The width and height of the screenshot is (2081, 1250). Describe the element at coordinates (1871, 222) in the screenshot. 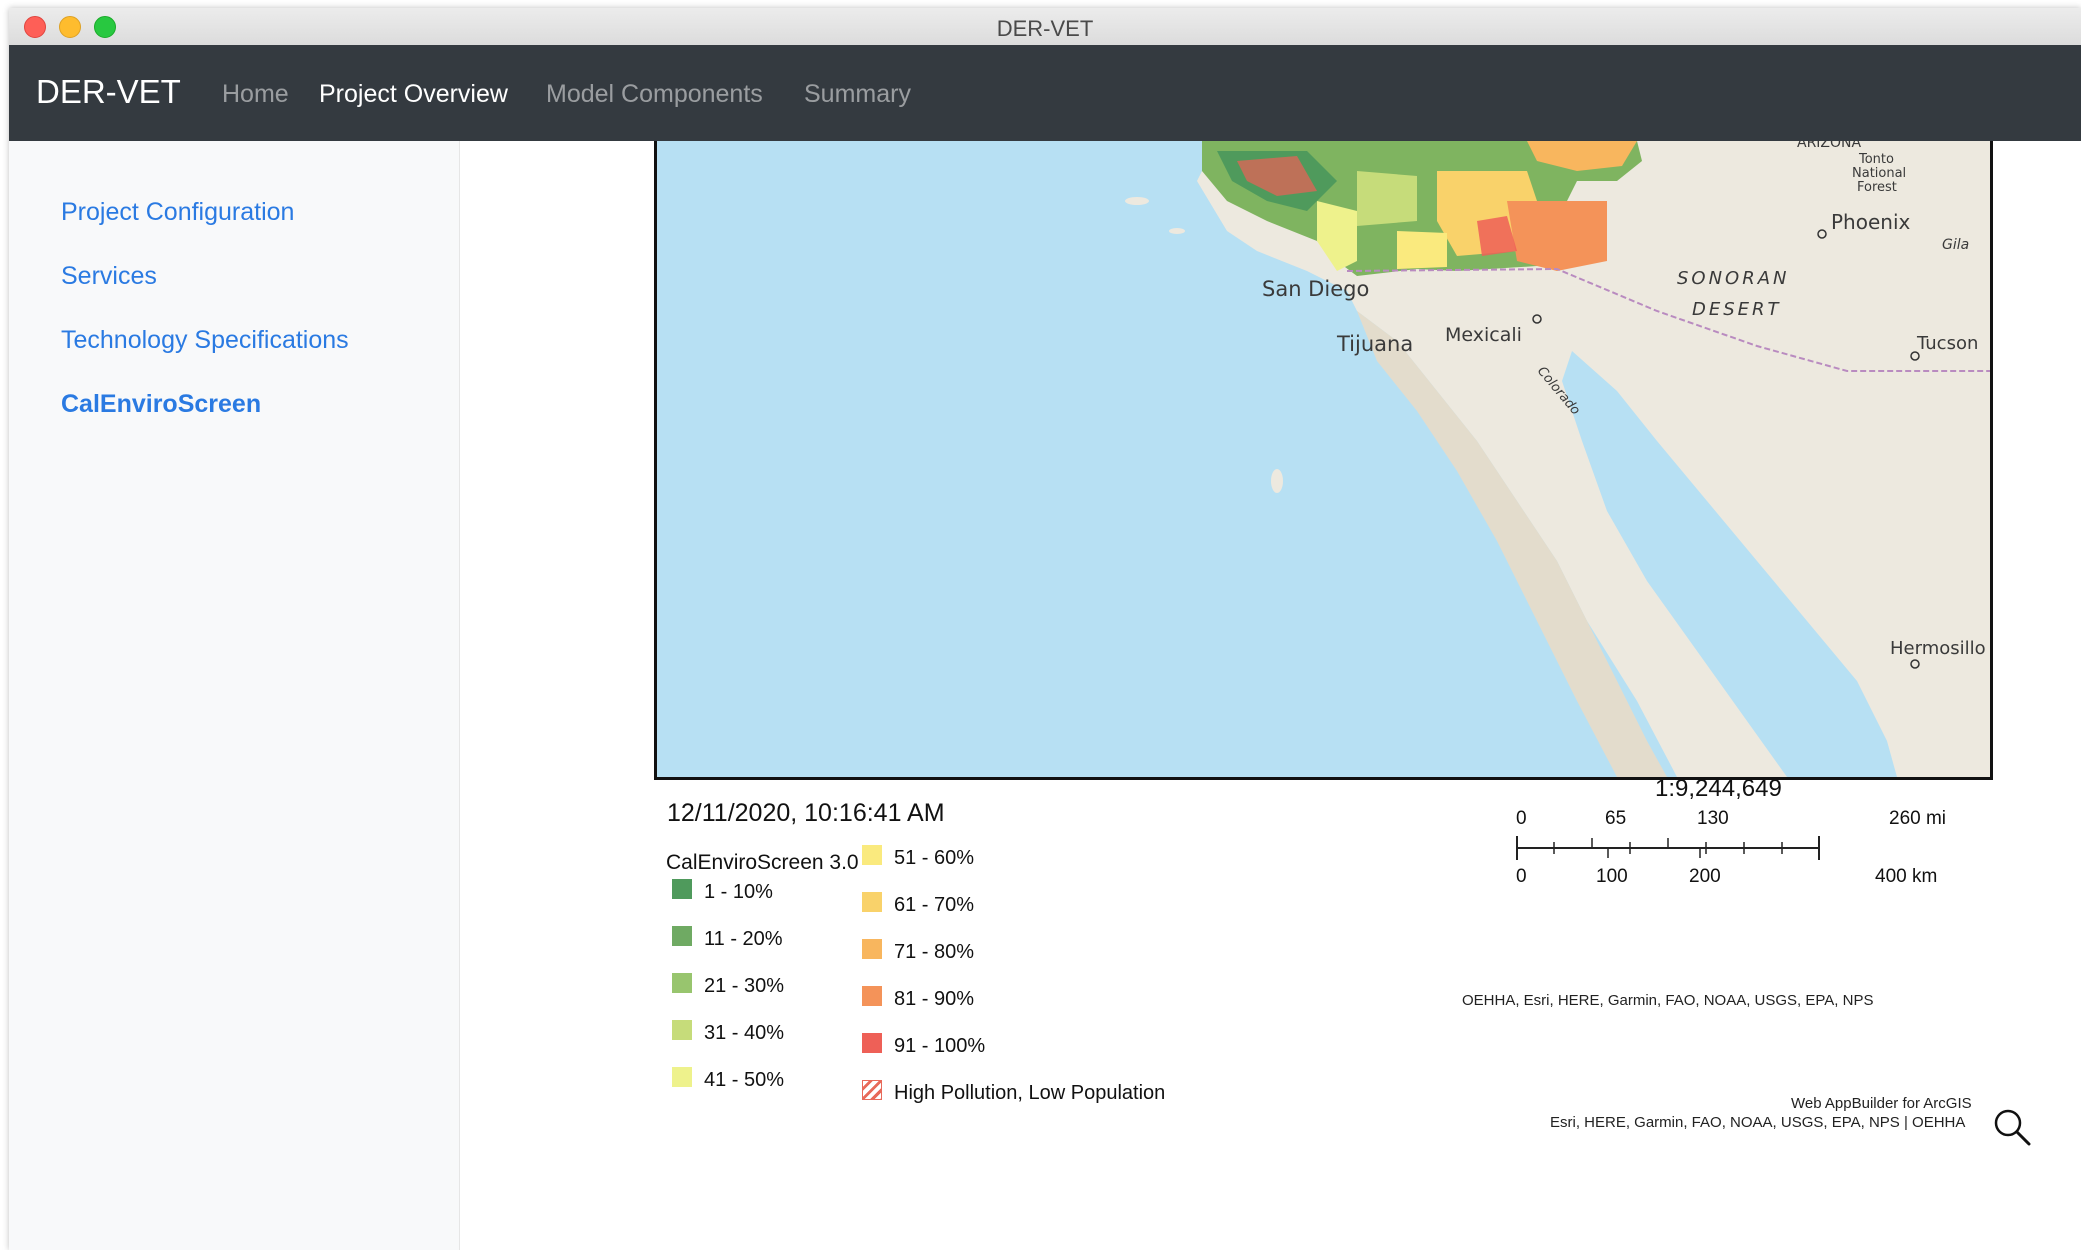

I see `label-phoenix: Phoenix` at that location.